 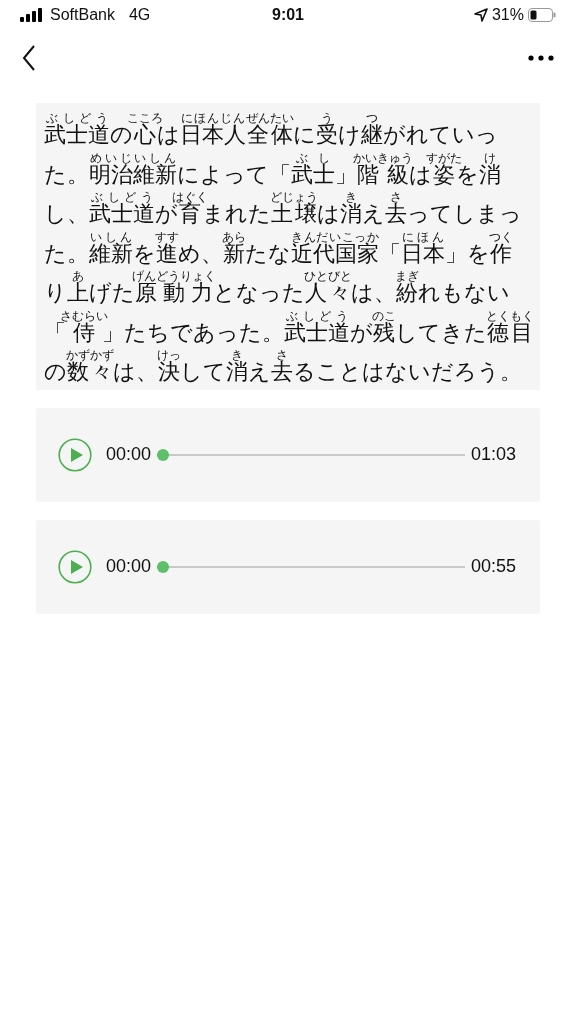 I want to click on clock: 9:01, so click(x=288, y=15).